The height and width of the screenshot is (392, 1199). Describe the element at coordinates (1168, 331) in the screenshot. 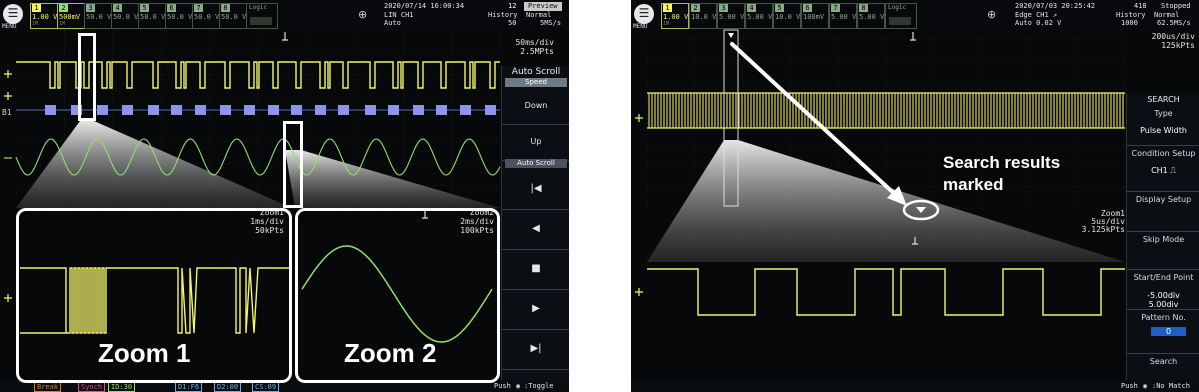

I see `menu-item-value: 0` at that location.